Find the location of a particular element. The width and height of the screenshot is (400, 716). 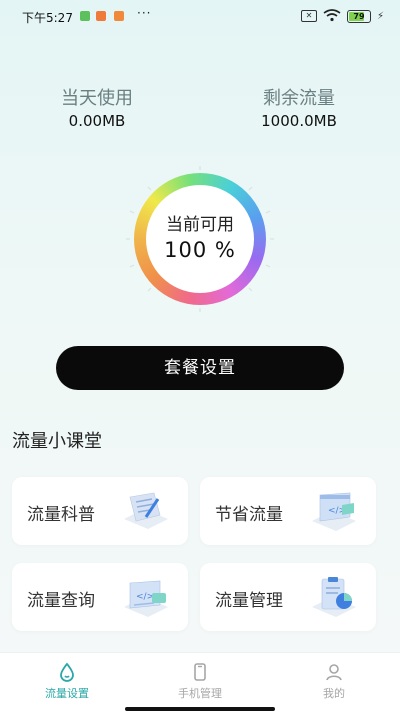

remaining-data: 剩余流量 1000.0MB is located at coordinates (299, 107).